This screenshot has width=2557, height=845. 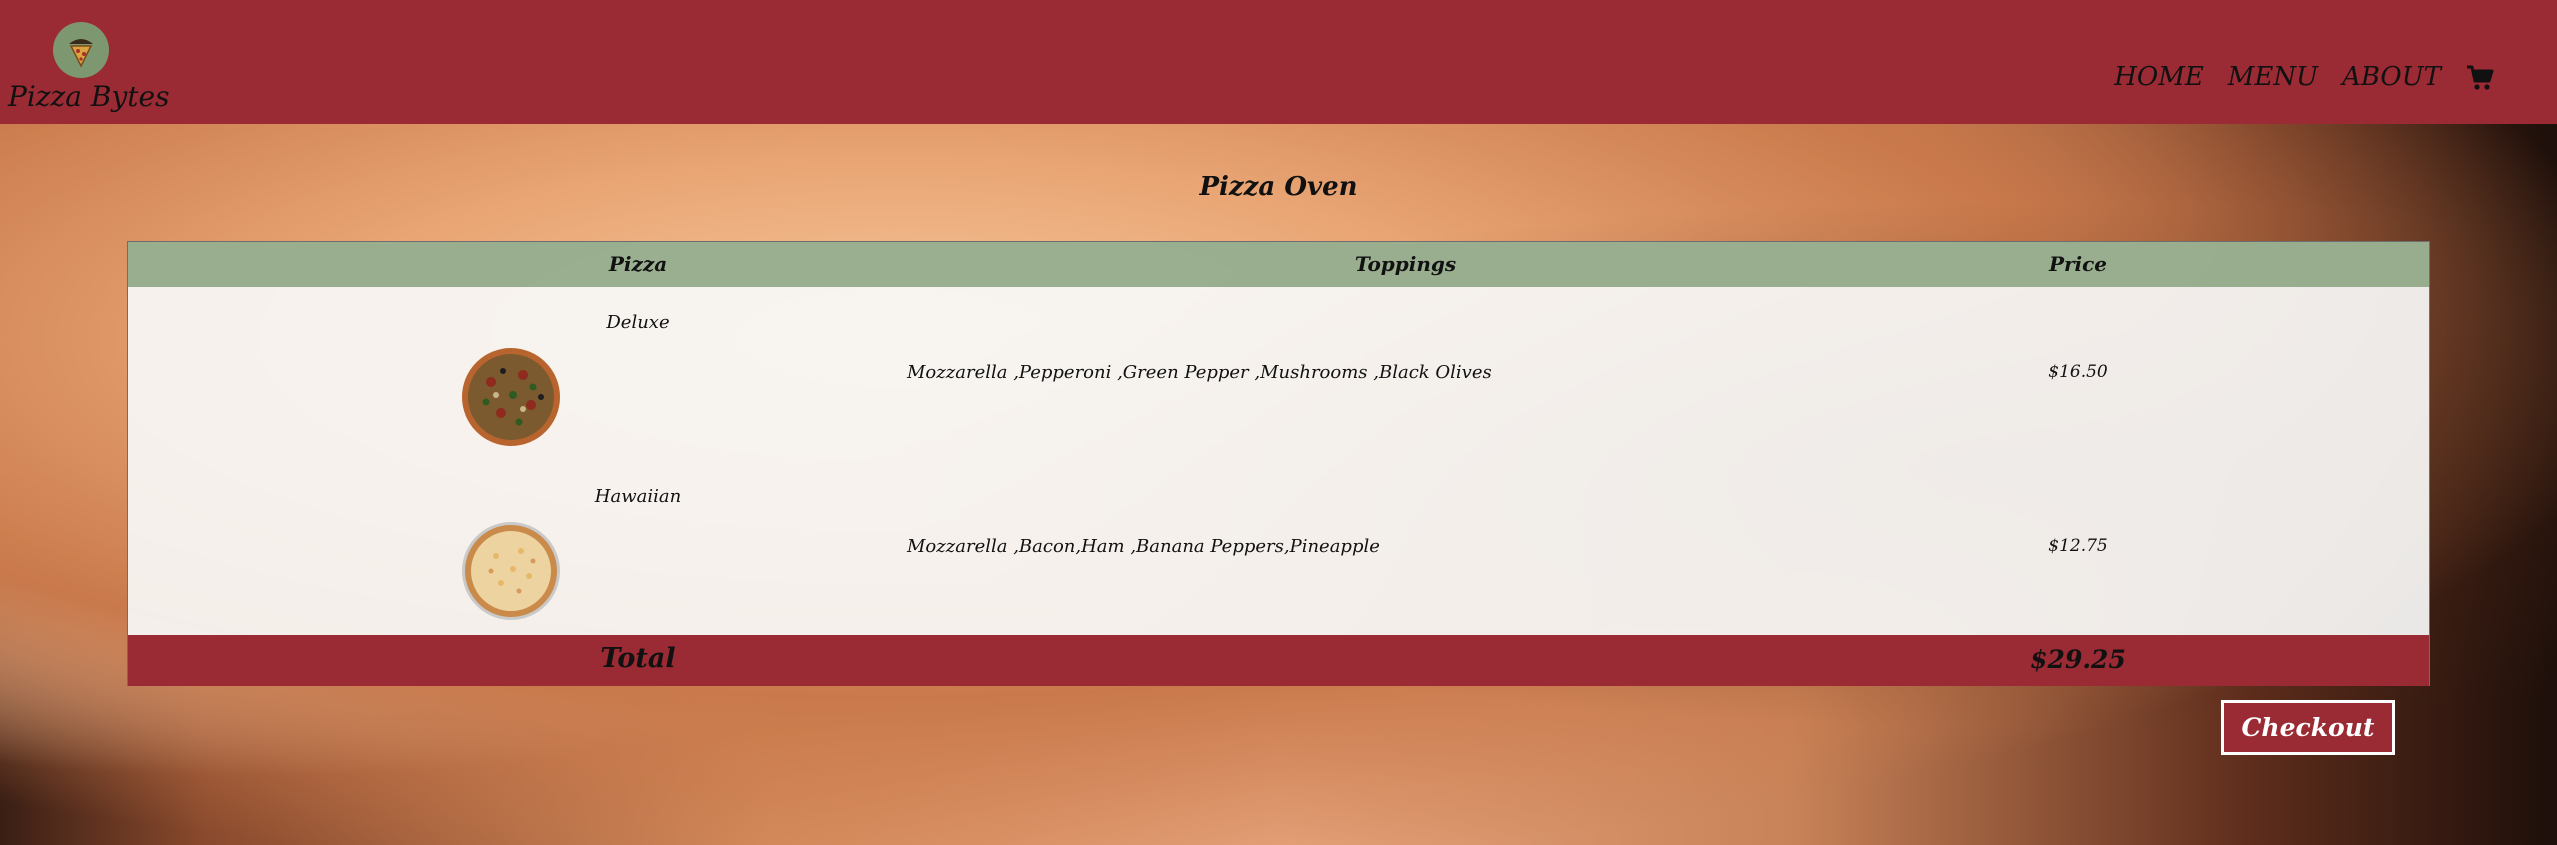 I want to click on shopping-cart-icon, so click(x=2480, y=77).